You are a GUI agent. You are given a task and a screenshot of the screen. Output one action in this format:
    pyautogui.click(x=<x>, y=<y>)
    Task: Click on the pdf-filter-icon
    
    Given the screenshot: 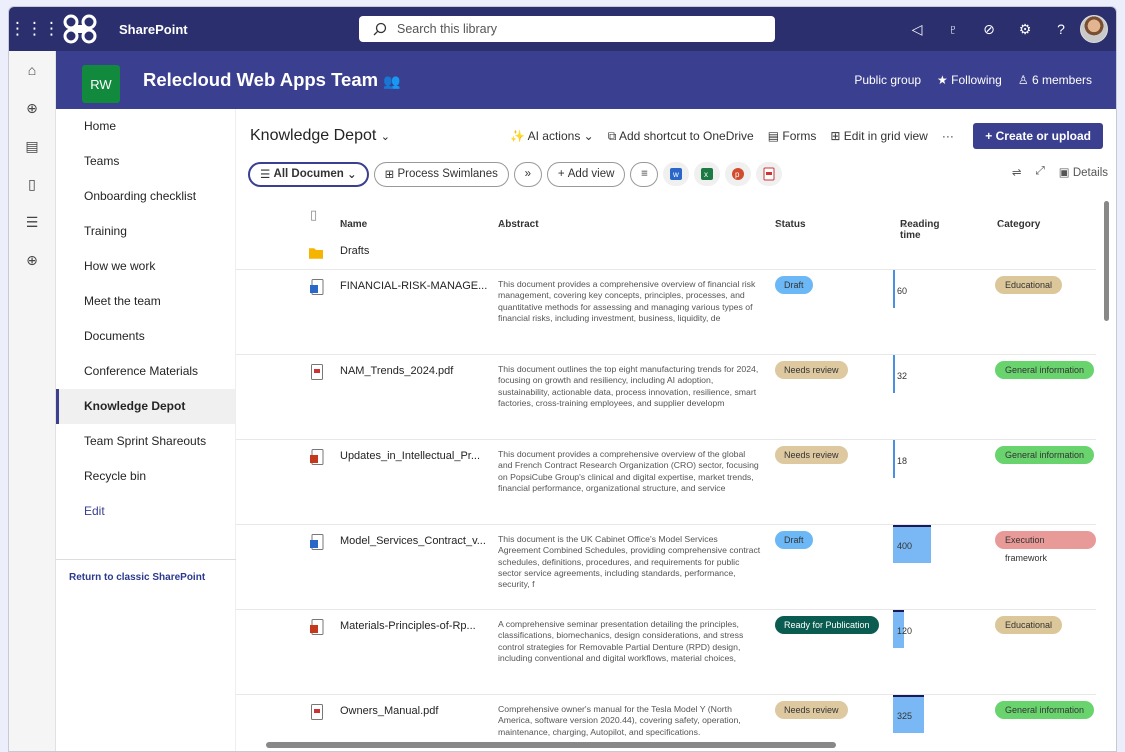 What is the action you would take?
    pyautogui.click(x=769, y=174)
    